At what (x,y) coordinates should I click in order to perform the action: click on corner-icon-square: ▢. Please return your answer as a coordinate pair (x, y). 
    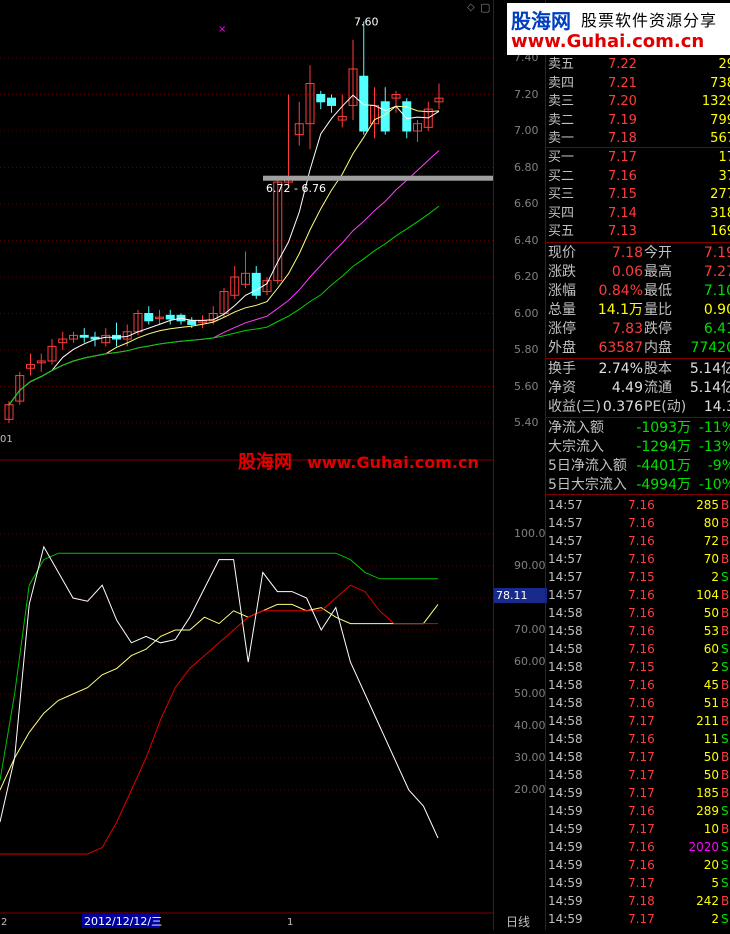
    Looking at the image, I should click on (485, 7).